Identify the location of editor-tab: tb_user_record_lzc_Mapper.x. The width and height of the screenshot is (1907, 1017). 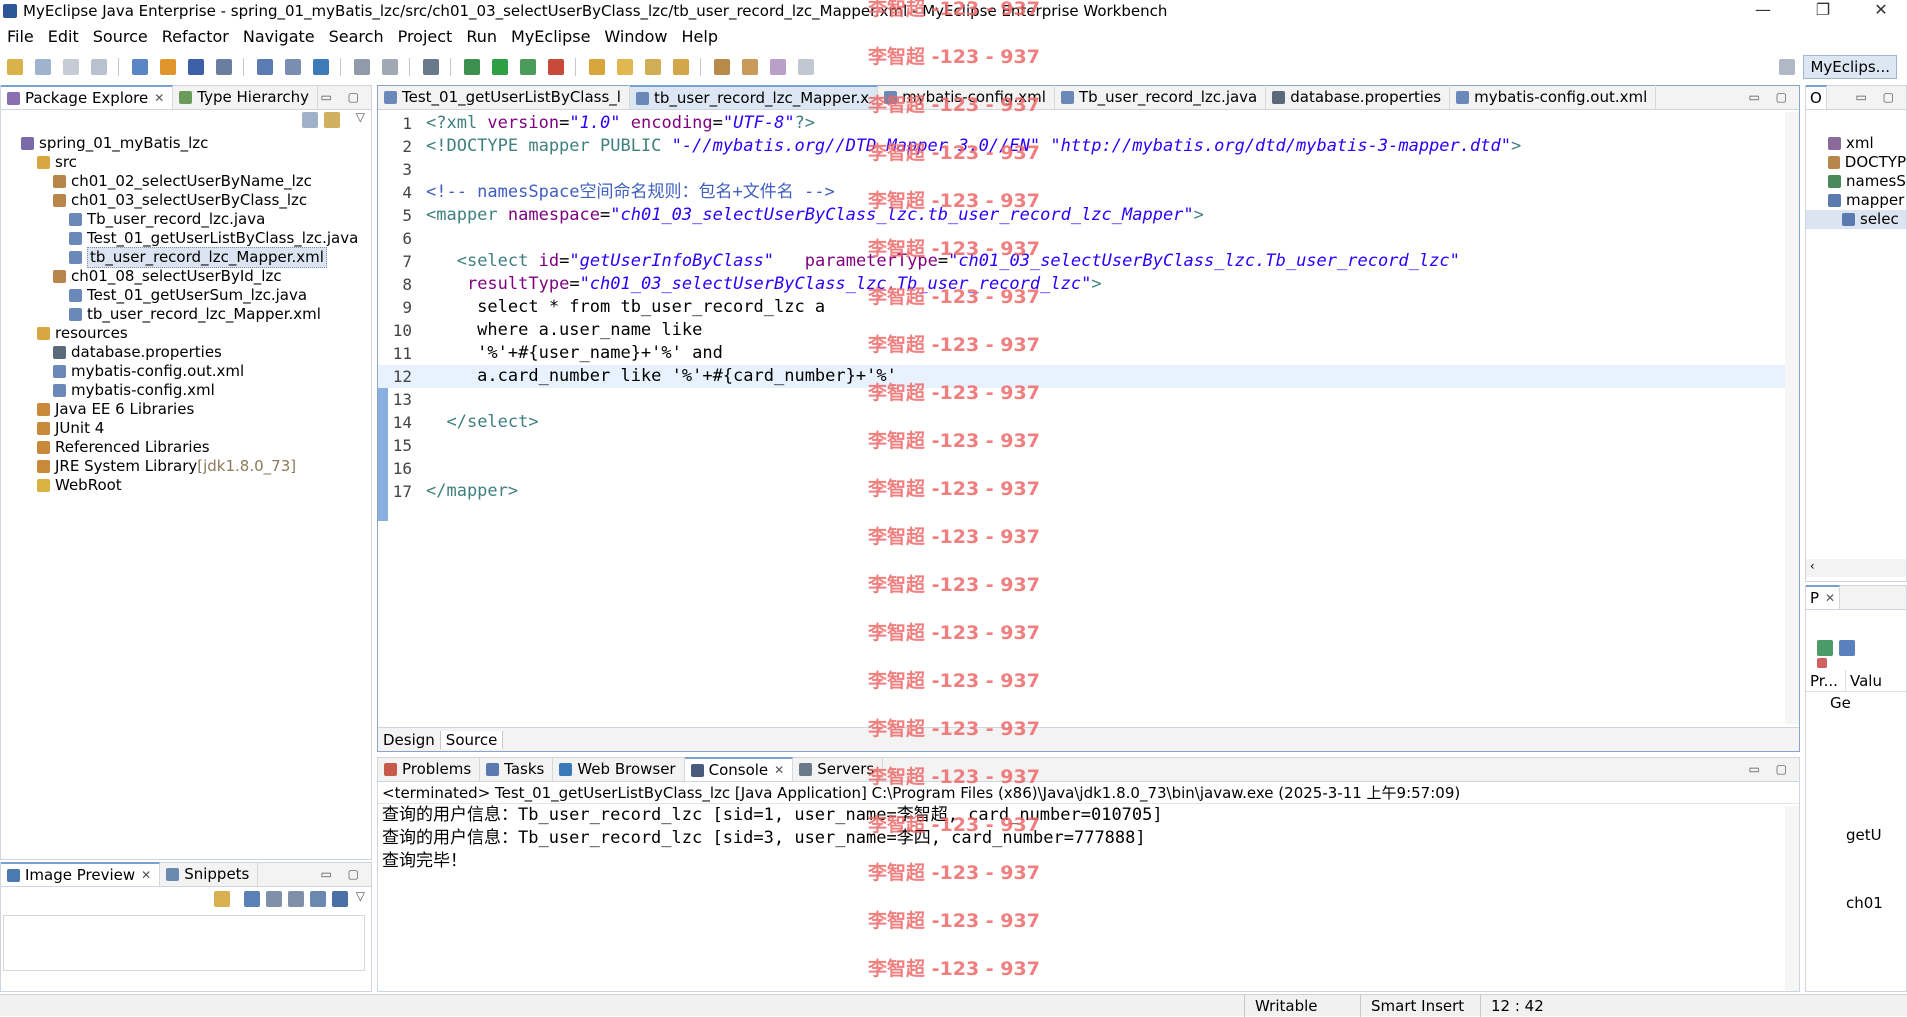
(754, 97).